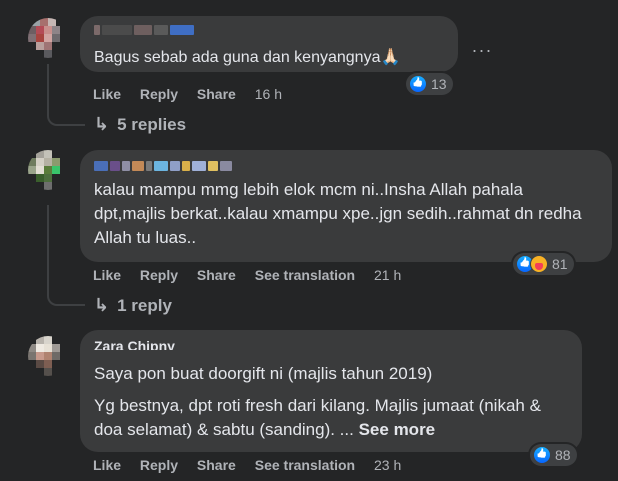  What do you see at coordinates (429, 84) in the screenshot?
I see `reaction-summary: 13` at bounding box center [429, 84].